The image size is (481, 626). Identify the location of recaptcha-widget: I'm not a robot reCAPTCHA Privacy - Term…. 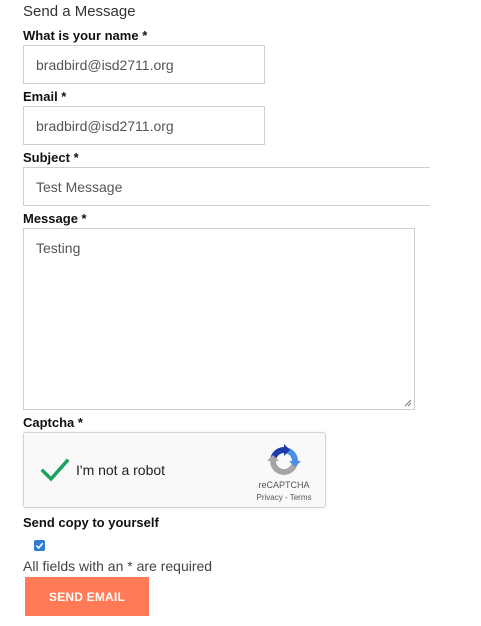
(174, 470).